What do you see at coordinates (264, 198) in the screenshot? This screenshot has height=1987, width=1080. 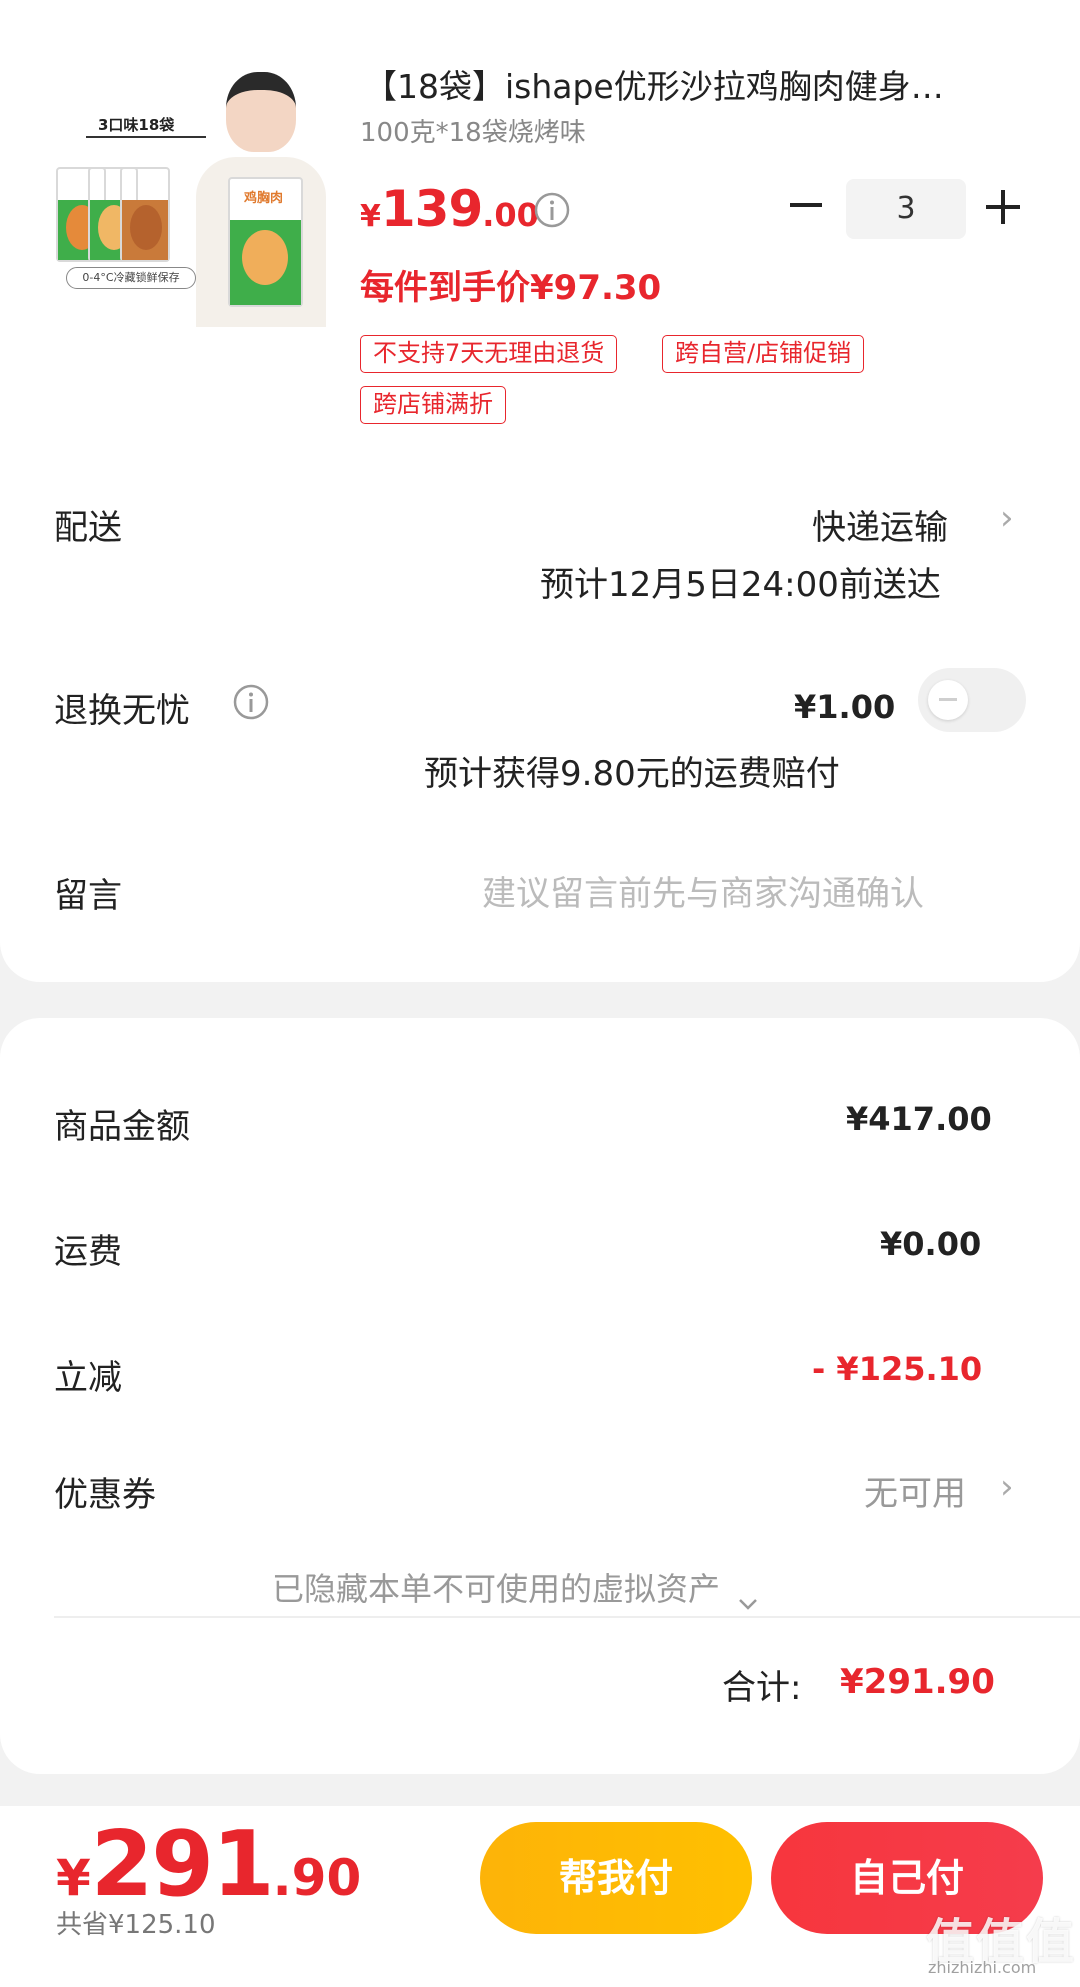 I see `pack-label: 鸡胸肉` at bounding box center [264, 198].